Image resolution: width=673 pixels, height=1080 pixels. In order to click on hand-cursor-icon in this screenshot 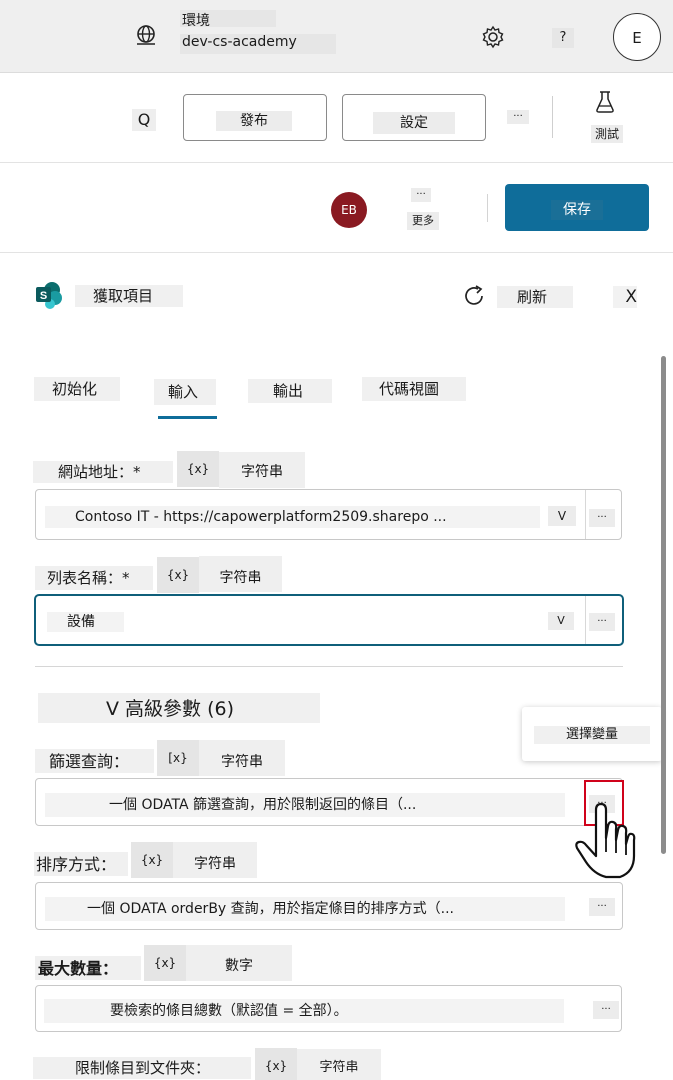, I will do `click(607, 842)`.